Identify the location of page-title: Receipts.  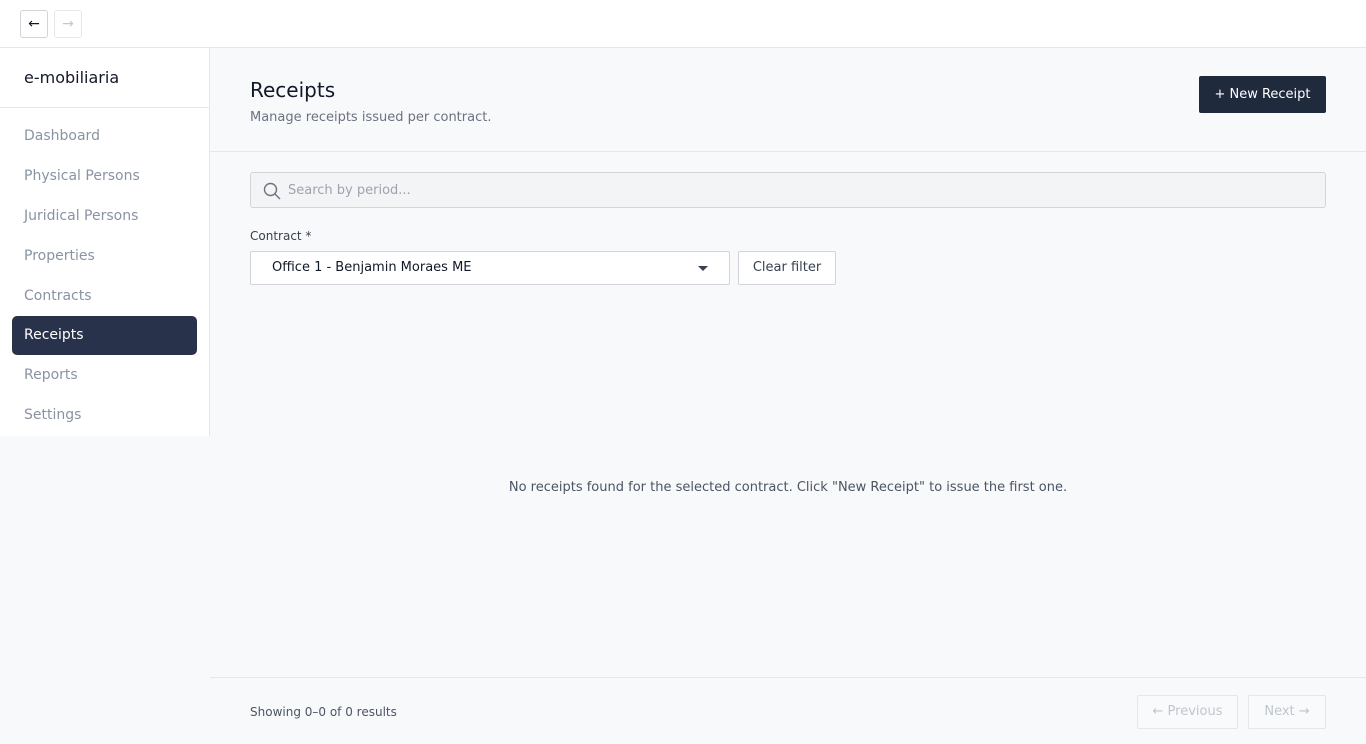
(293, 90).